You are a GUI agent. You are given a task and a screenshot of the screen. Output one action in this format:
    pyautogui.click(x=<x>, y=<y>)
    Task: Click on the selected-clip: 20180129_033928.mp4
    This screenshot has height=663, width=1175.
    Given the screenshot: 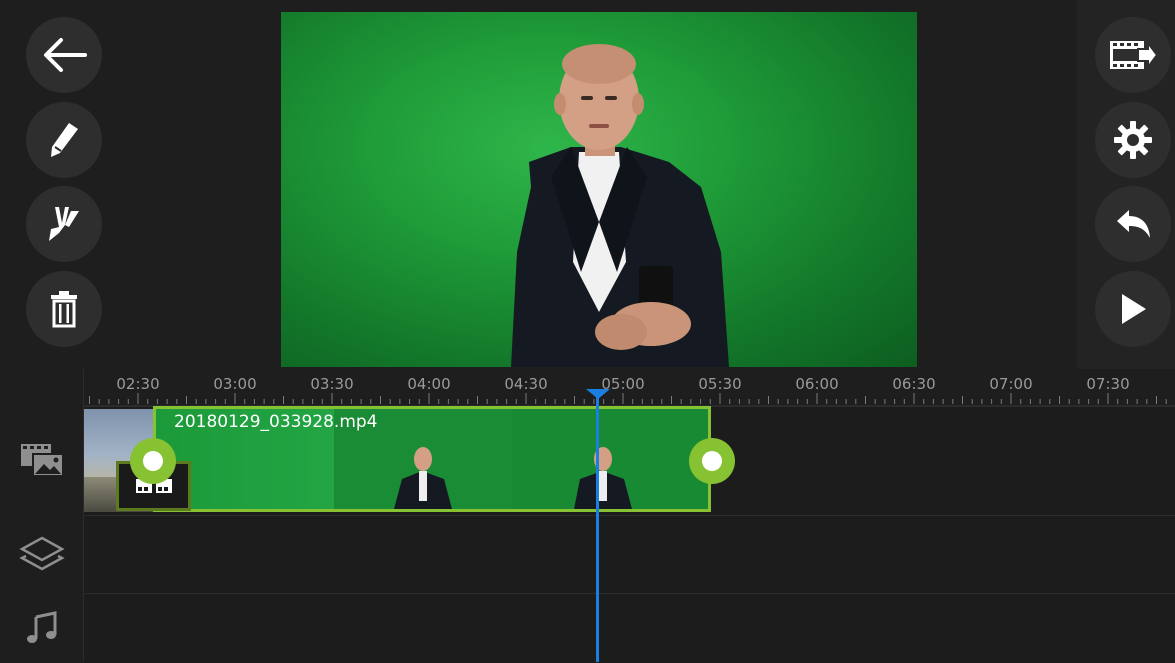 What is the action you would take?
    pyautogui.click(x=432, y=459)
    